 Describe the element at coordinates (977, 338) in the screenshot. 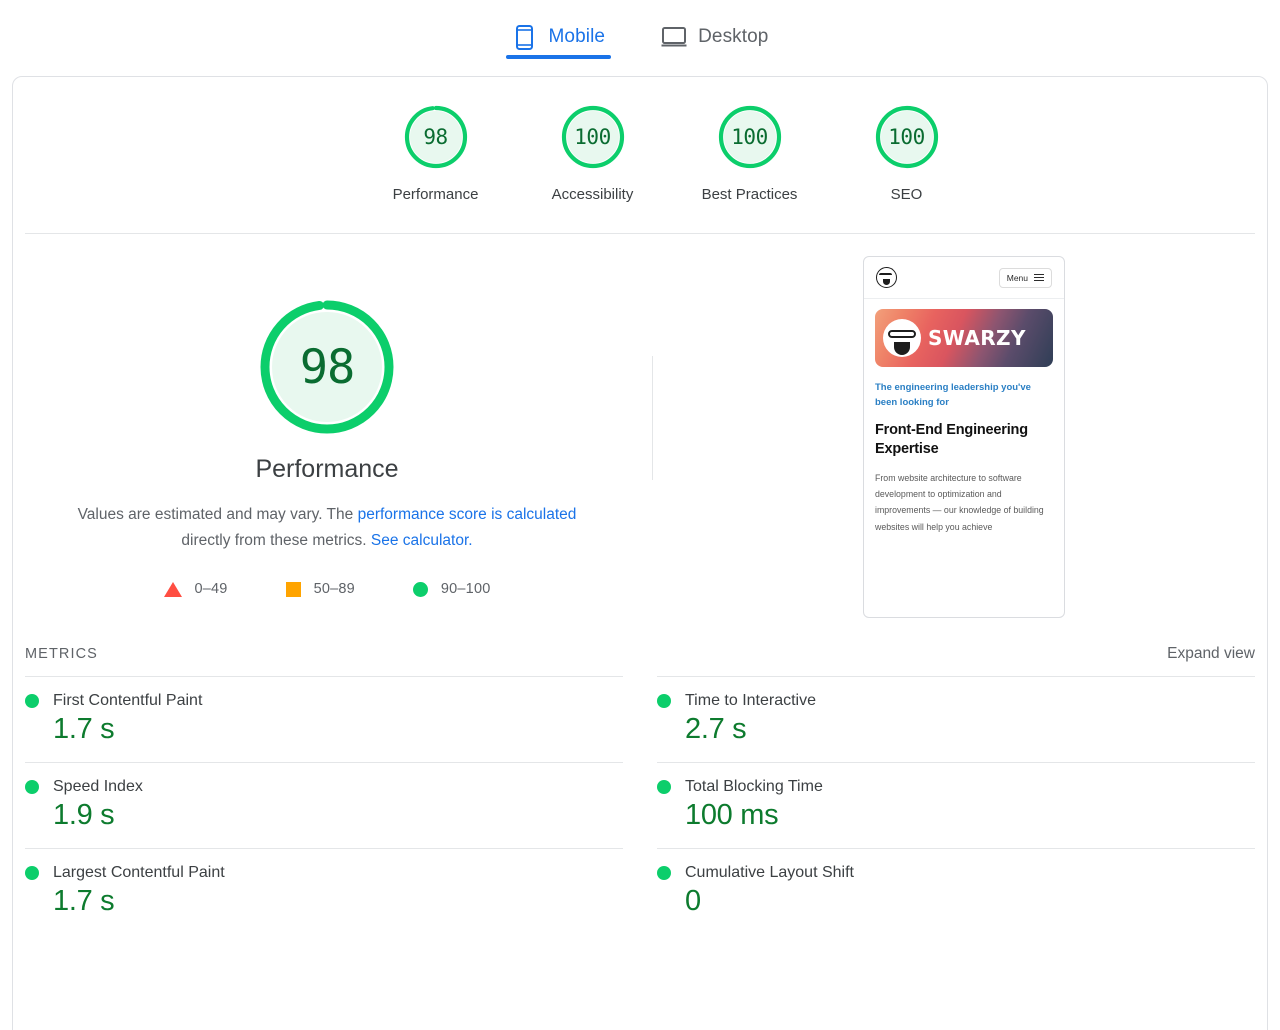

I see `banner-brand-text: SWARZY` at that location.